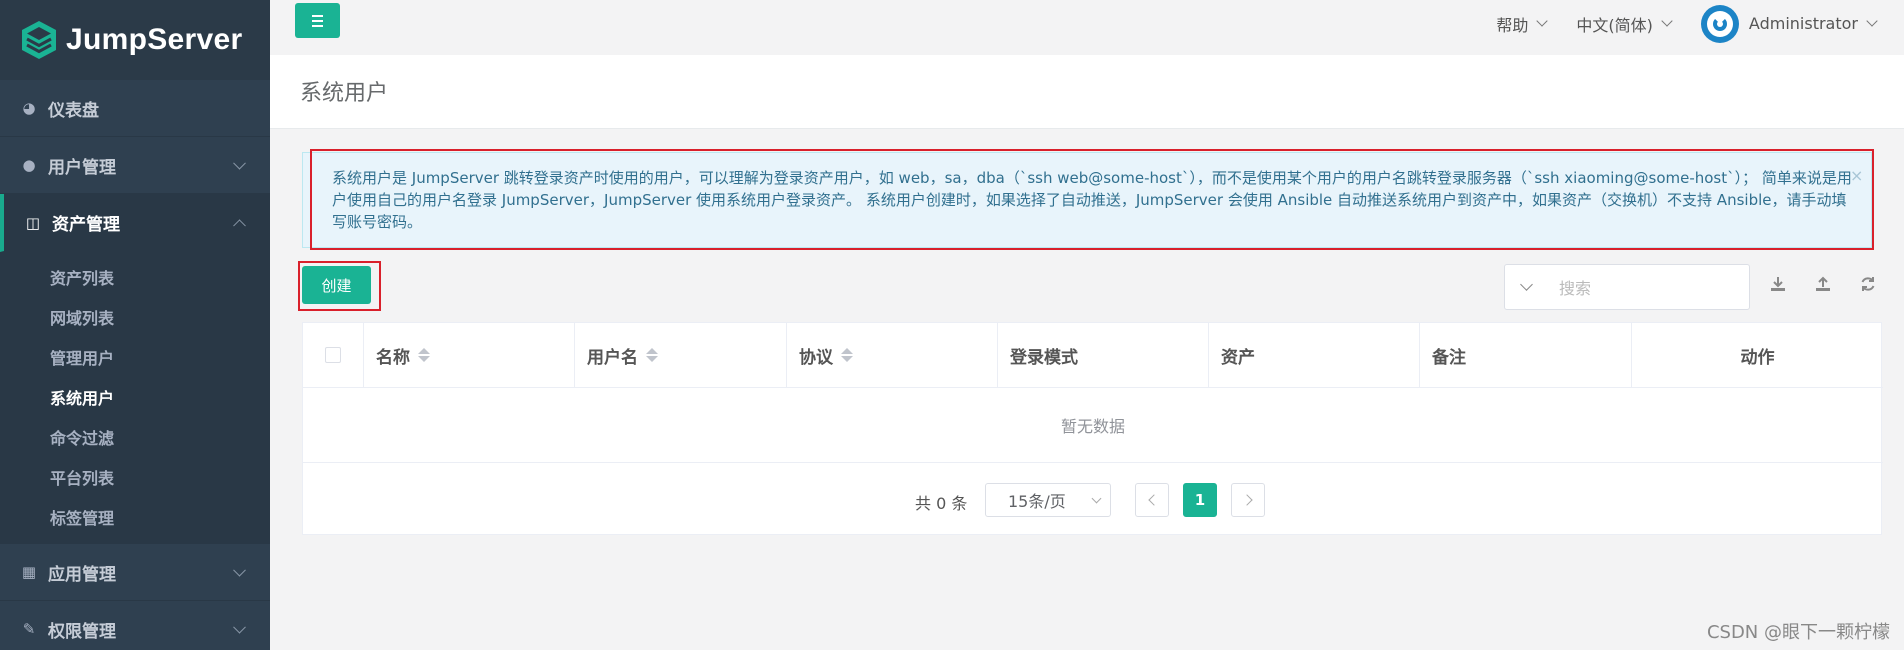  Describe the element at coordinates (317, 15) in the screenshot. I see `menu-icon` at that location.